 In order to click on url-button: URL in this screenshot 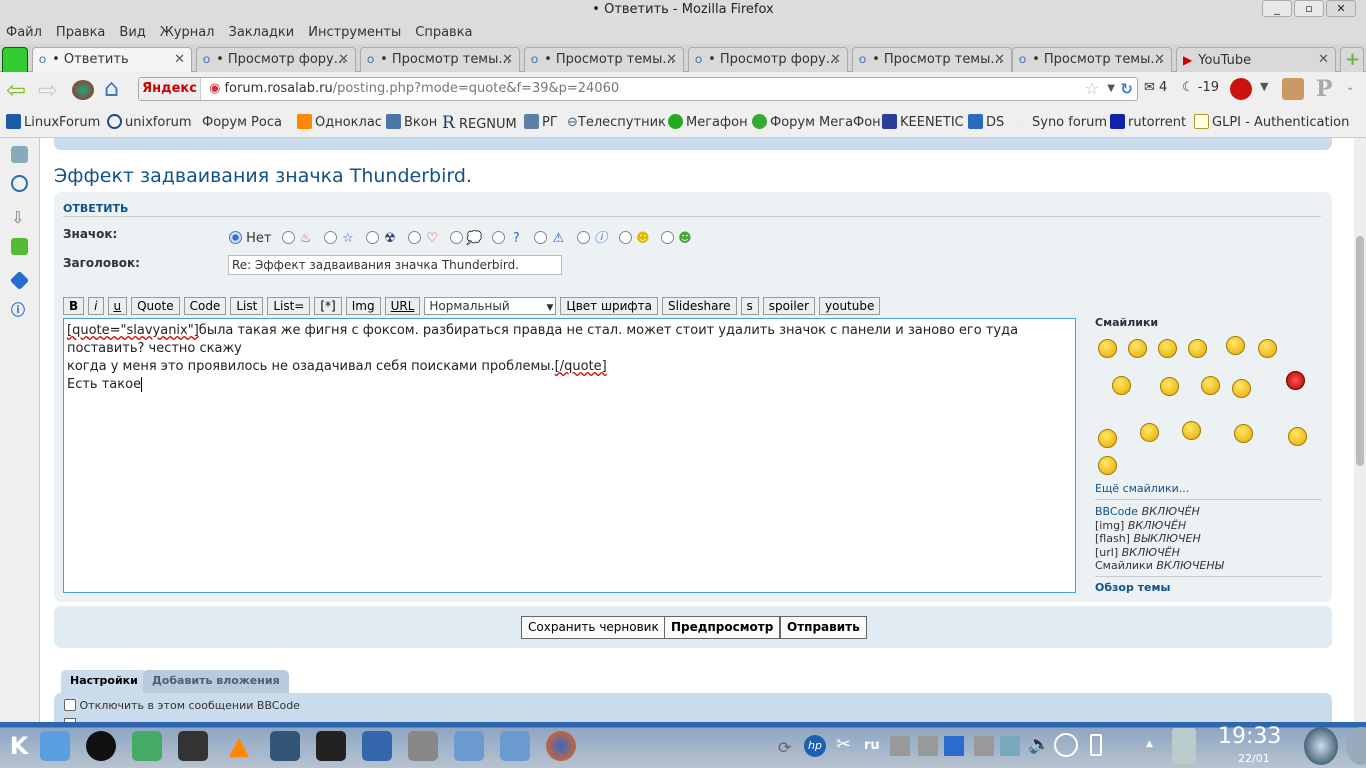, I will do `click(402, 306)`.